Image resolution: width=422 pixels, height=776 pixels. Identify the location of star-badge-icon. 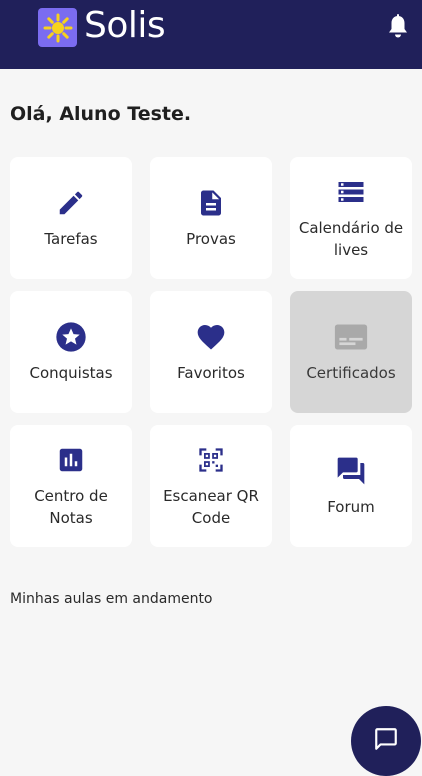
(71, 337).